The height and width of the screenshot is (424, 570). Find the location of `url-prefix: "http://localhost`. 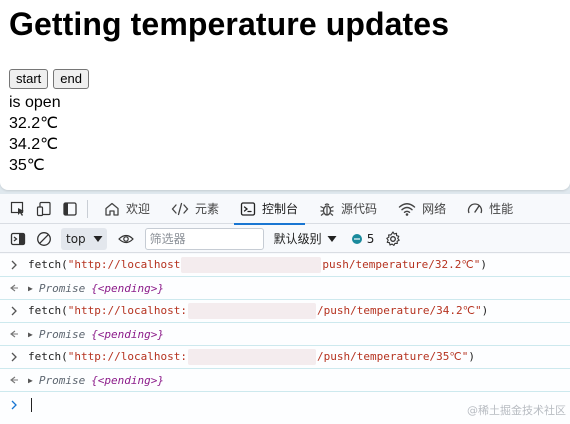

url-prefix: "http://localhost is located at coordinates (124, 264).